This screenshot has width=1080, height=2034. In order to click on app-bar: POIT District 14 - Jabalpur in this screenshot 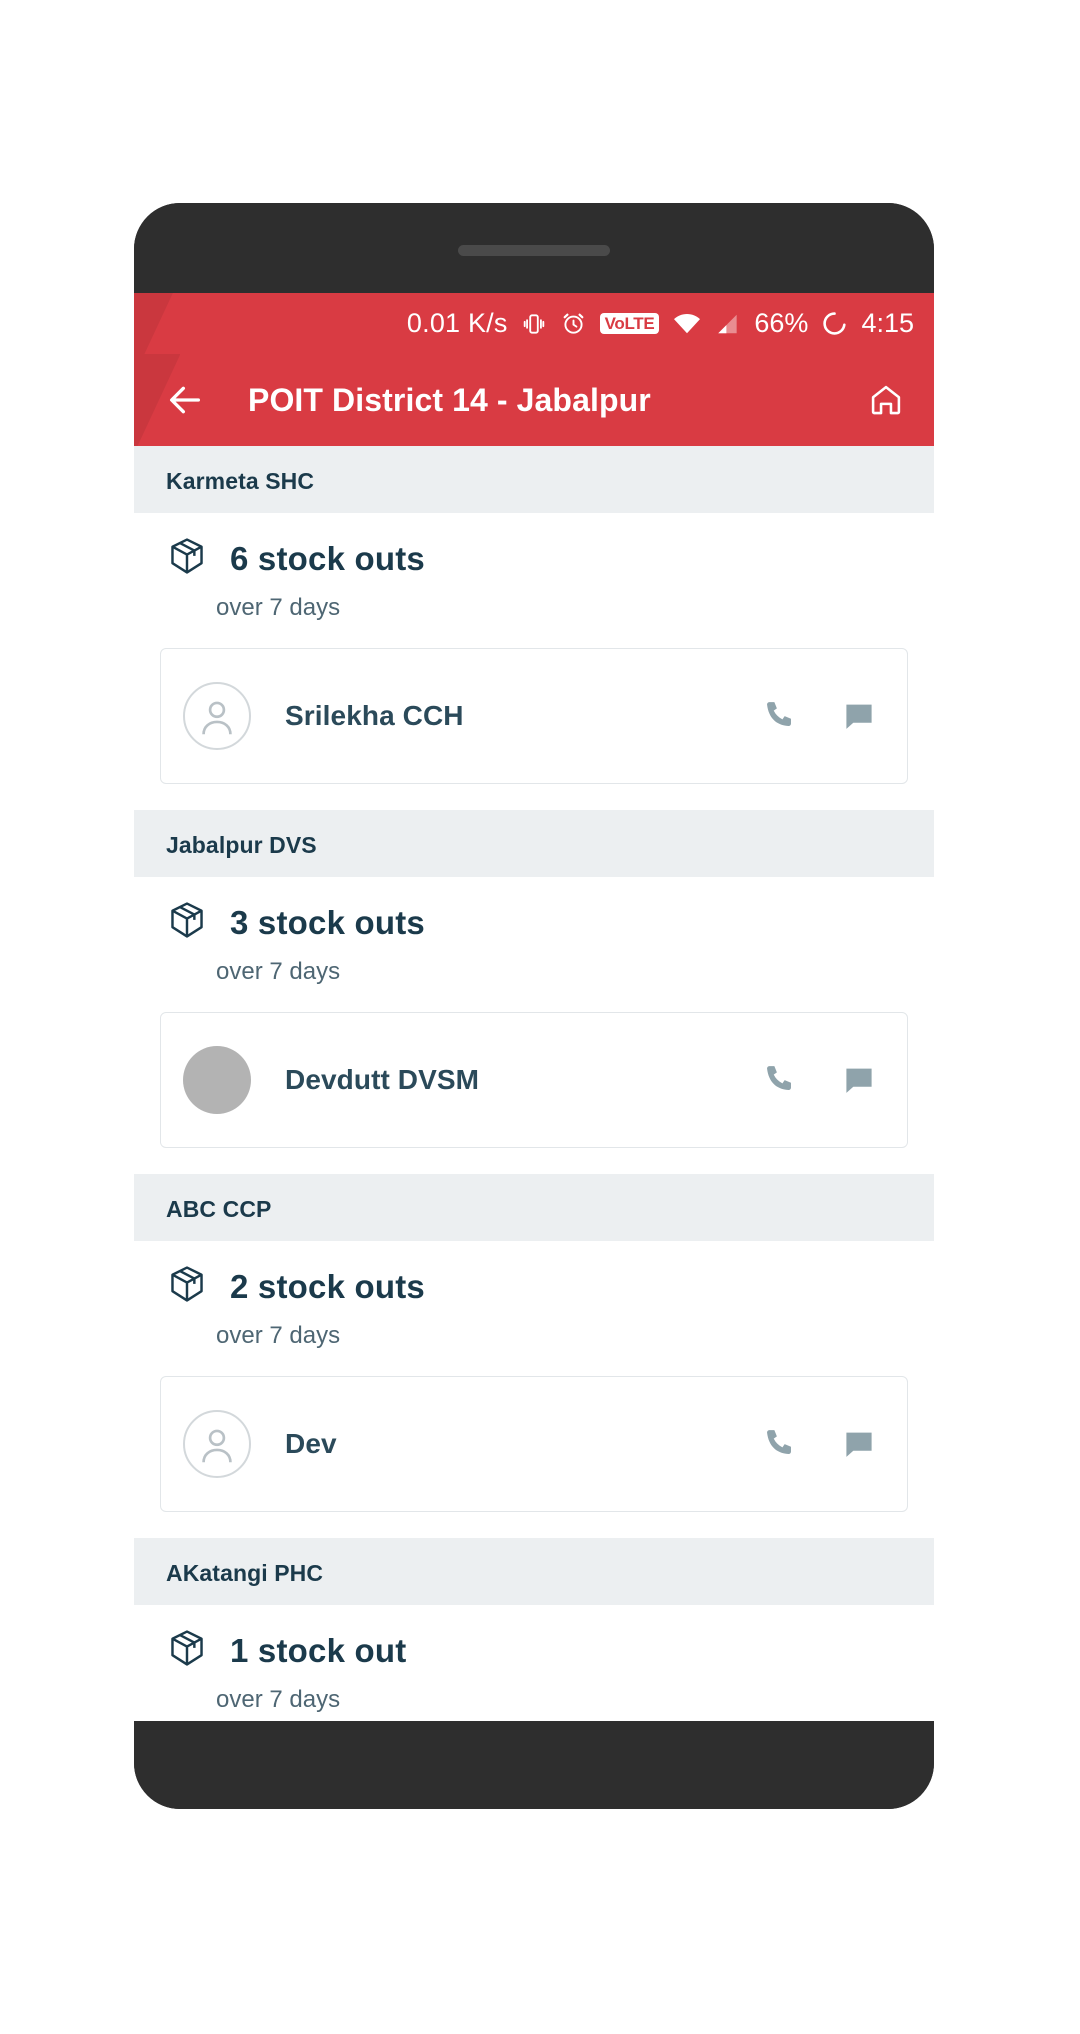, I will do `click(534, 400)`.